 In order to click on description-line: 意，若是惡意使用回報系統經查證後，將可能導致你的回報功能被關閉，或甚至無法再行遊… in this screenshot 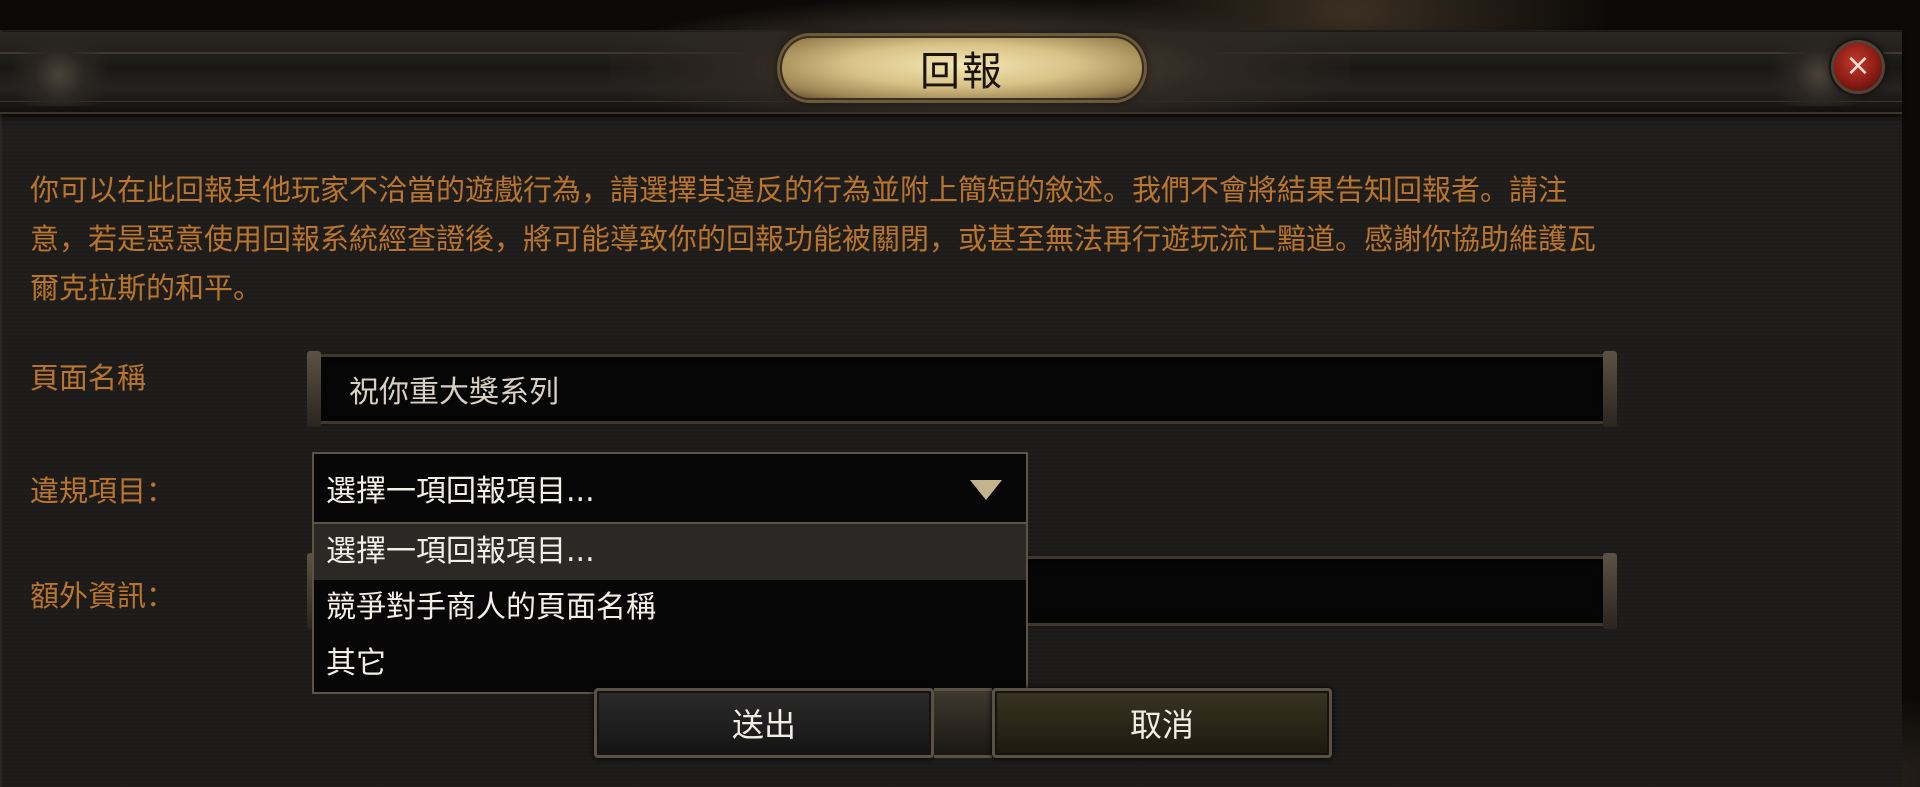, I will do `click(813, 239)`.